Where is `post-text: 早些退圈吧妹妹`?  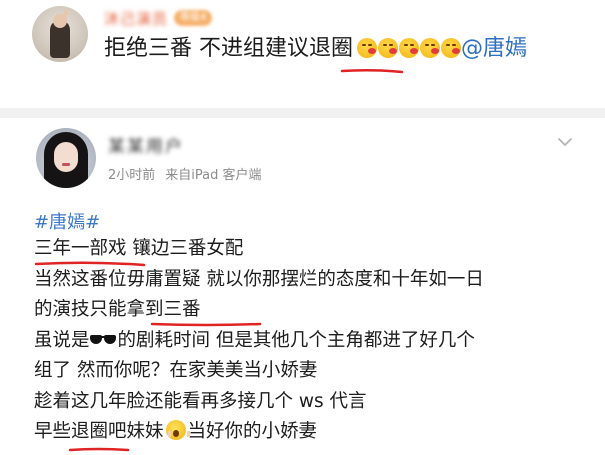 post-text: 早些退圈吧妹妹 is located at coordinates (99, 431).